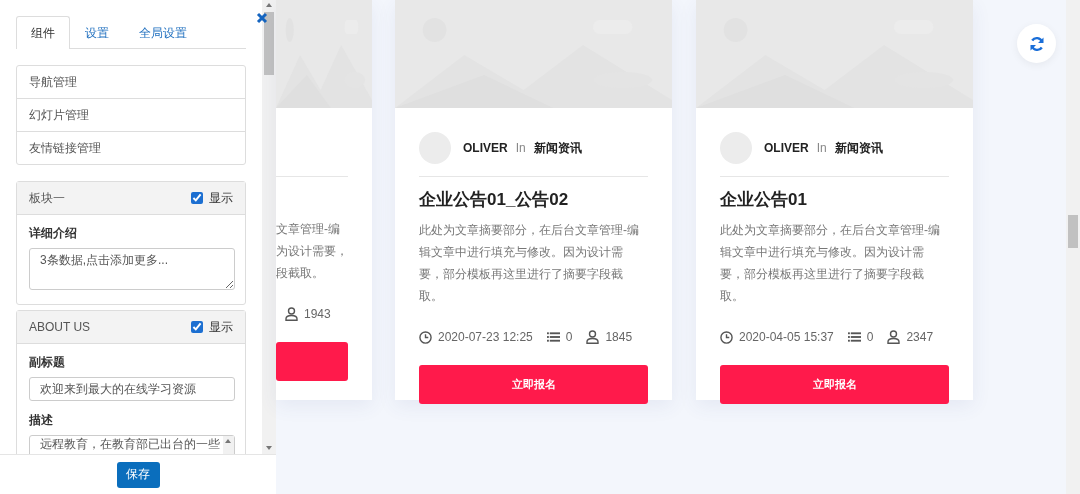 This screenshot has height=494, width=1080. What do you see at coordinates (132, 444) in the screenshot?
I see `text-area: 远程教育，在教育部已出台的一些` at bounding box center [132, 444].